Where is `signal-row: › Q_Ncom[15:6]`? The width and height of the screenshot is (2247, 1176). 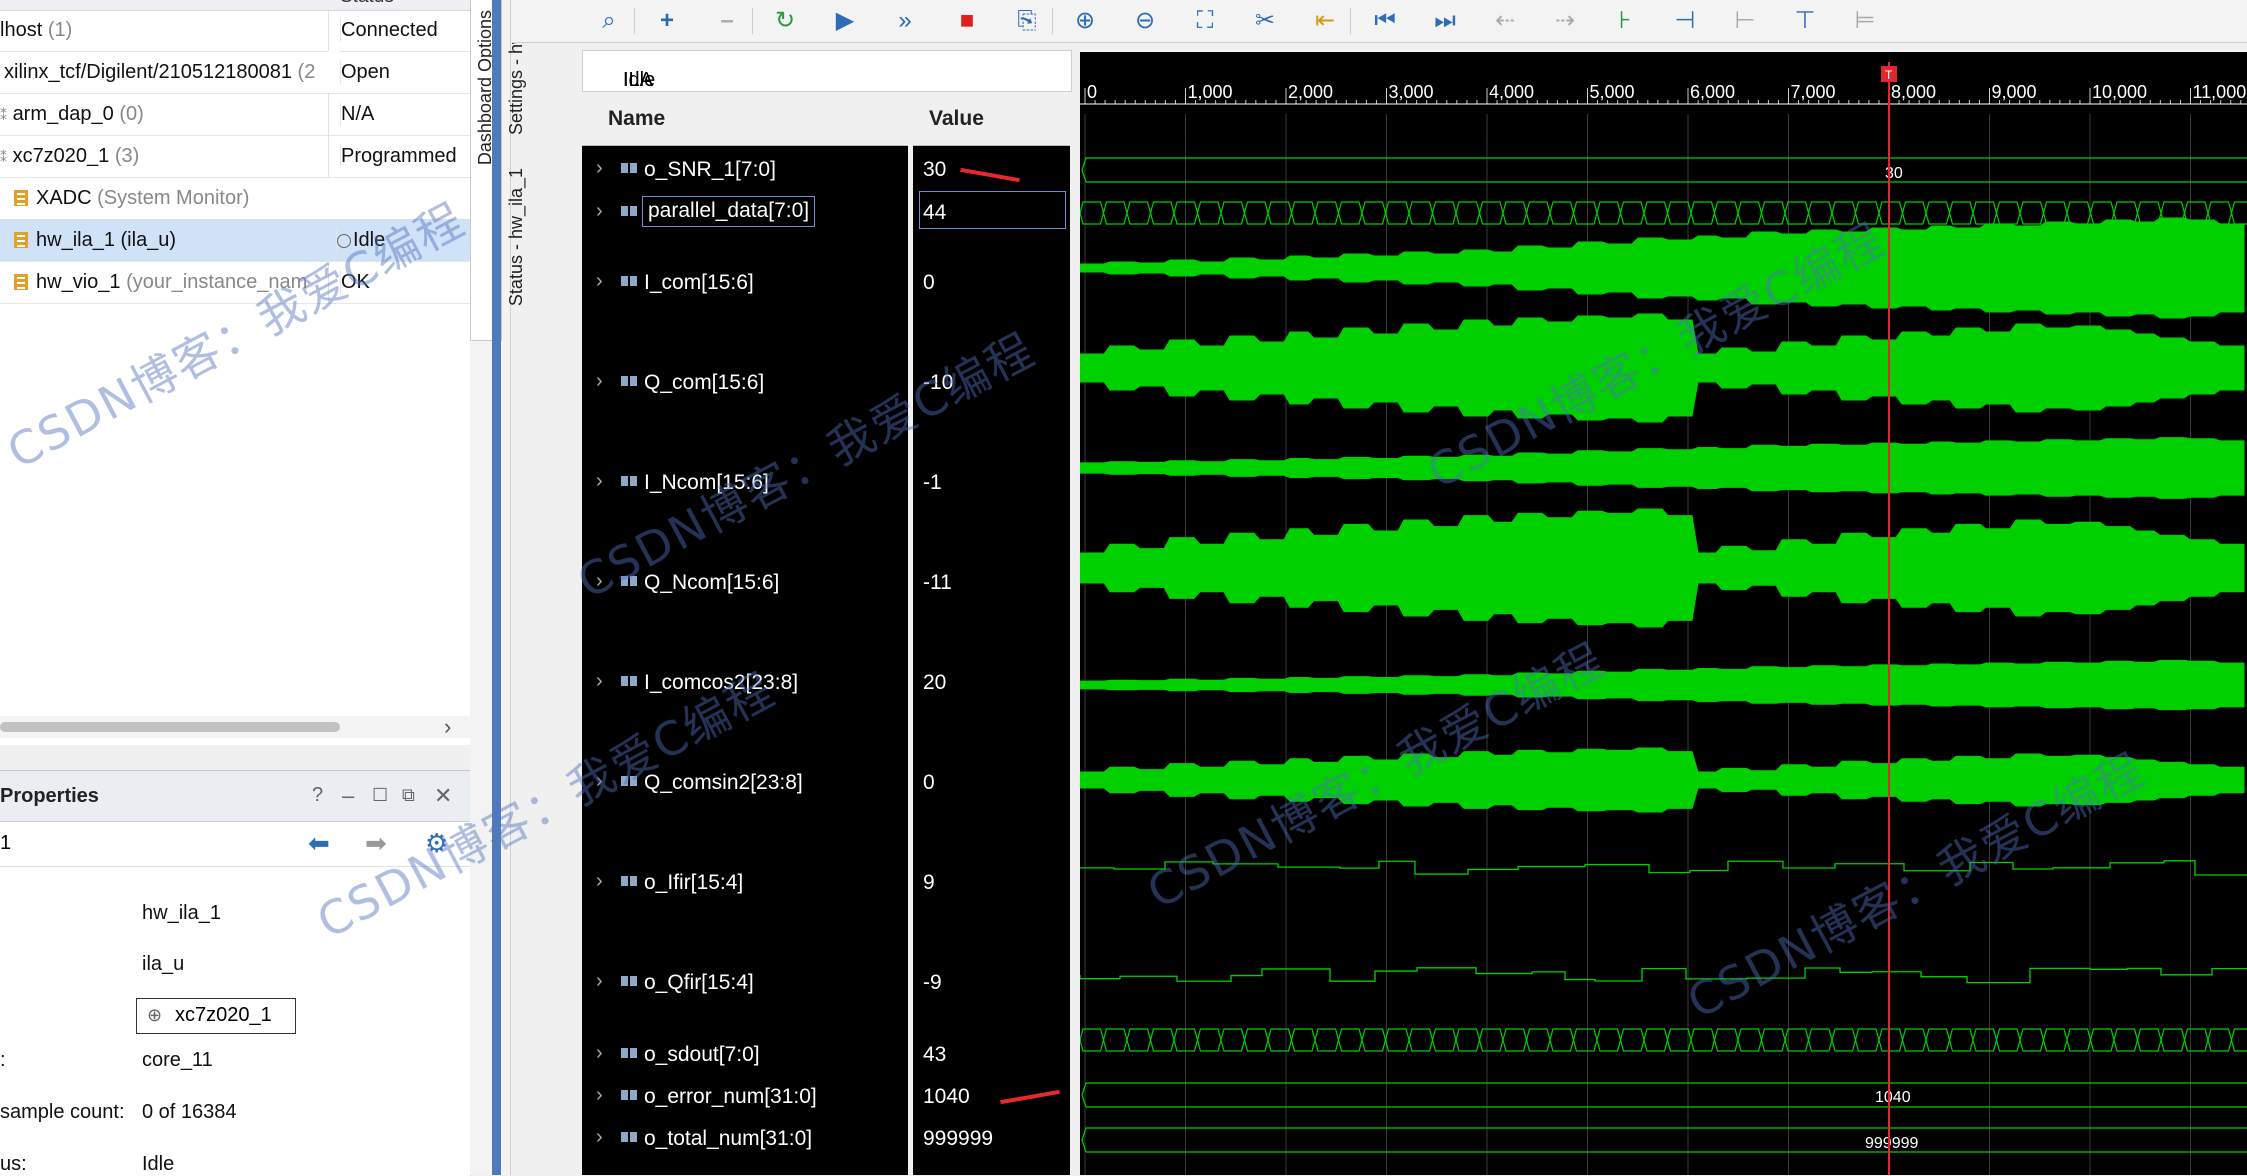 signal-row: › Q_Ncom[15:6] is located at coordinates (745, 583).